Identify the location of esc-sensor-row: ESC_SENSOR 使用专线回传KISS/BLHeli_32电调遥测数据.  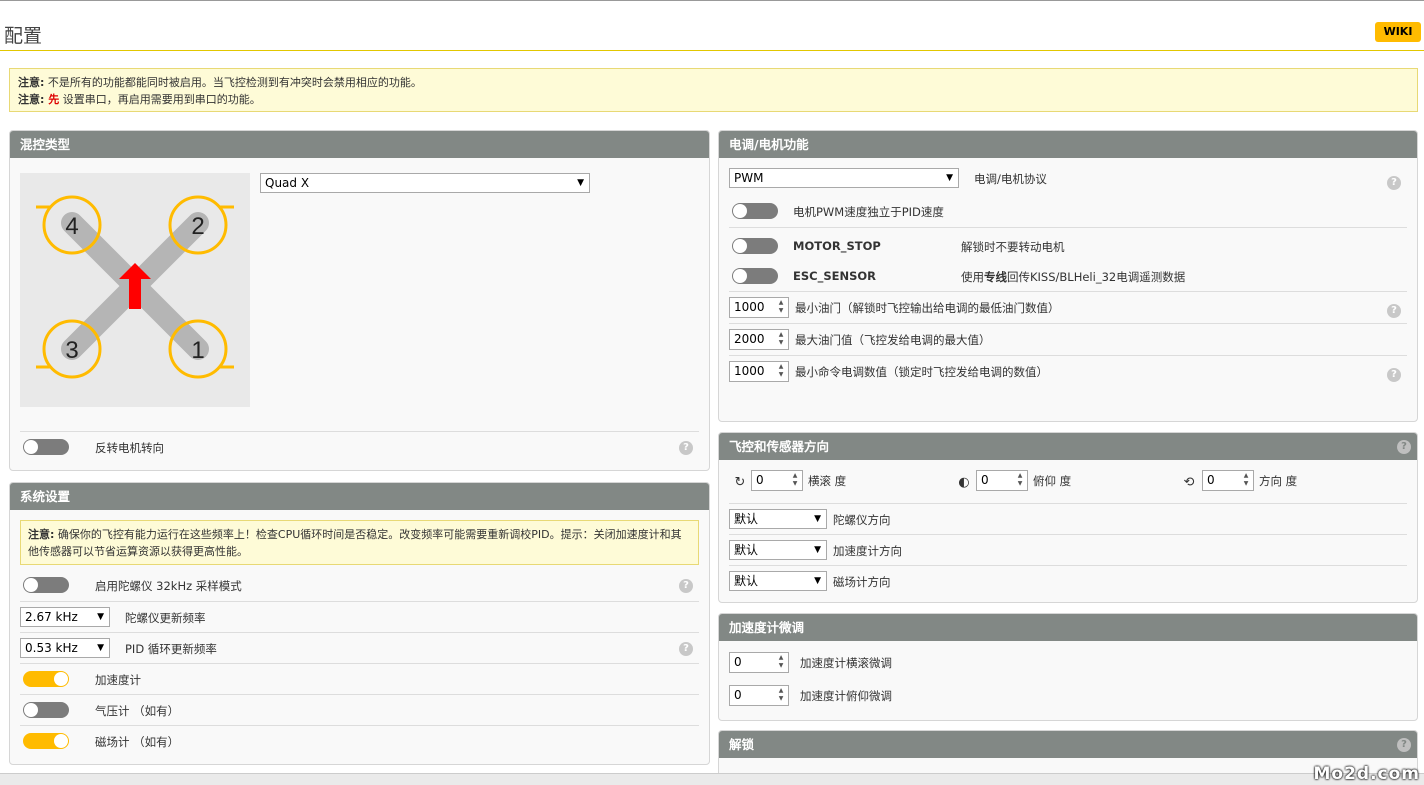
(1068, 276).